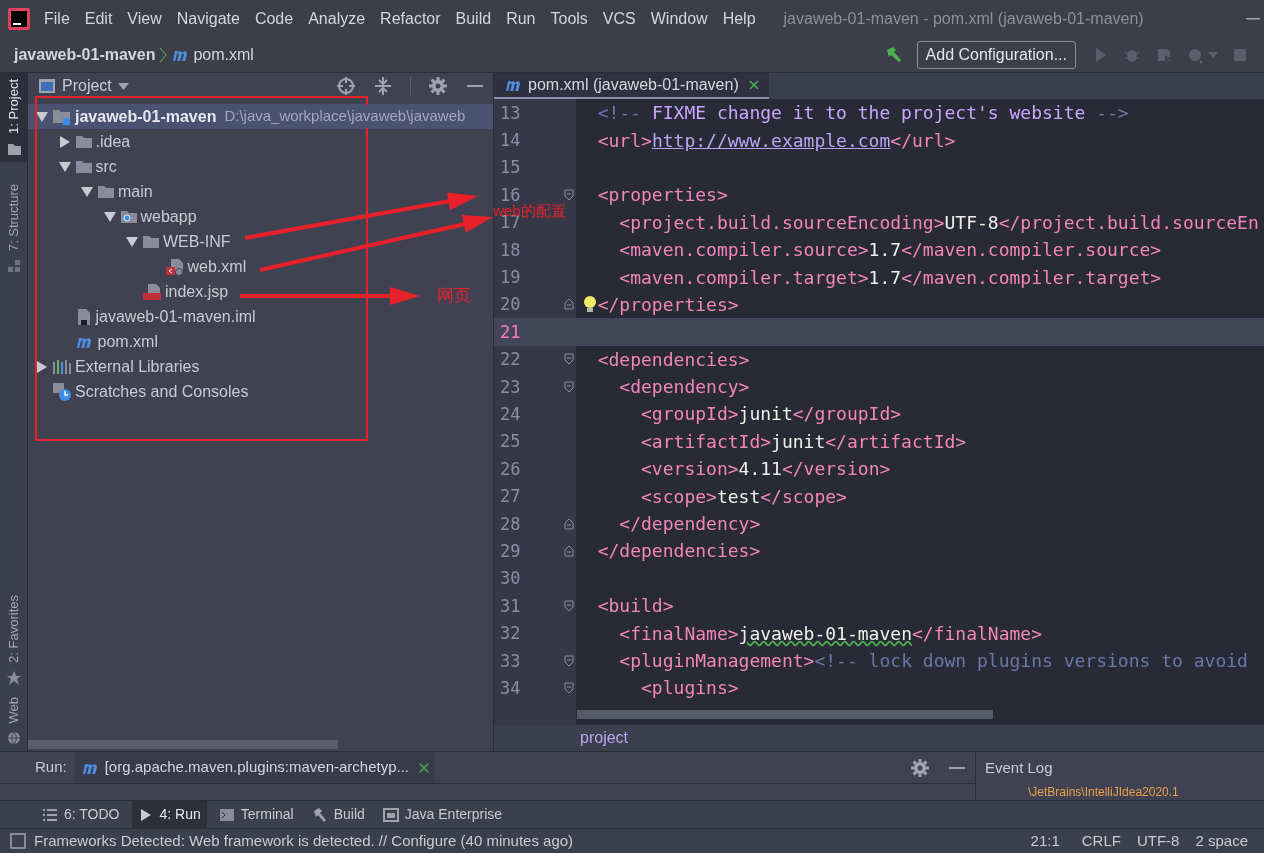 Image resolution: width=1264 pixels, height=853 pixels. Describe the element at coordinates (510, 304) in the screenshot. I see `line-number: 20` at that location.